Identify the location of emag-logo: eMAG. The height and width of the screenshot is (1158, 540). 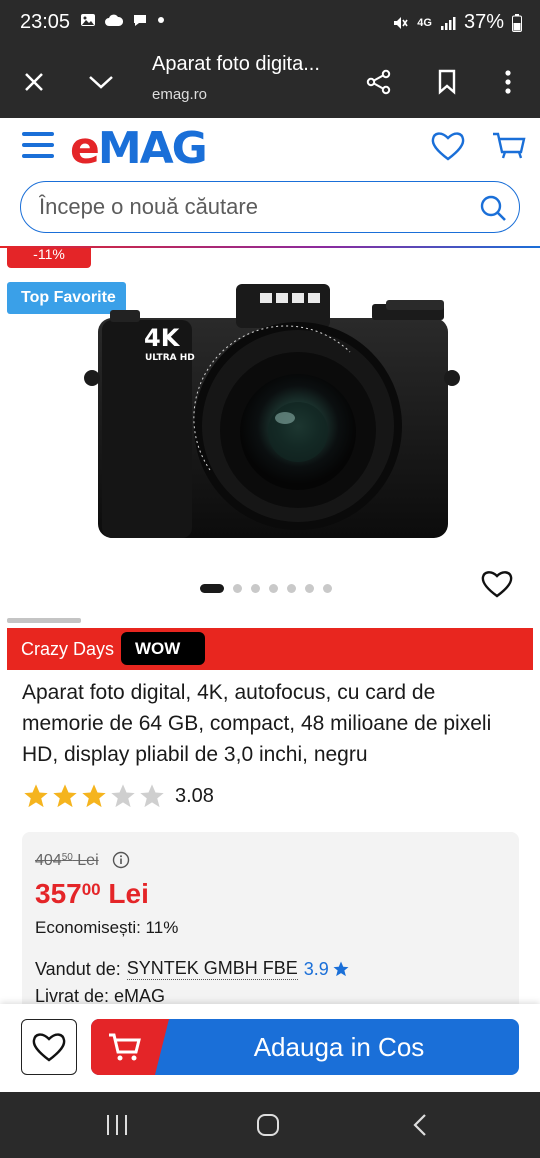
(139, 148).